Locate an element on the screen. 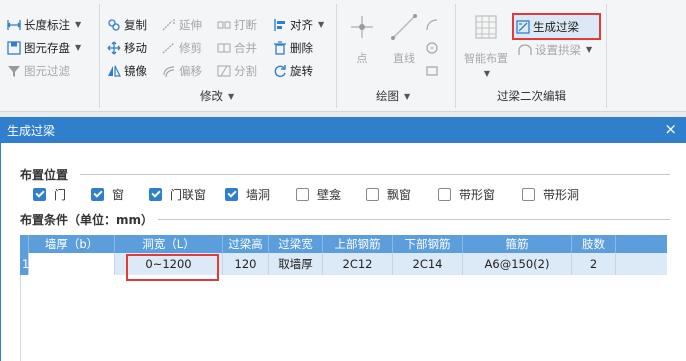  column-header: 肢数 is located at coordinates (594, 244).